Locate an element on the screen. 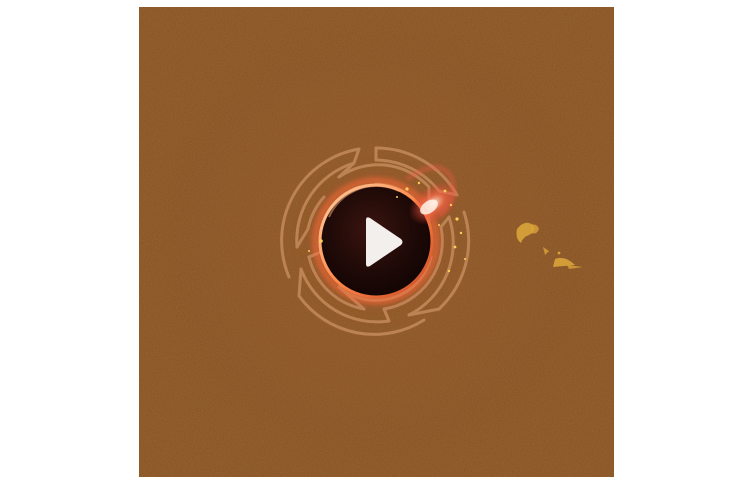  gold-dot is located at coordinates (559, 253).